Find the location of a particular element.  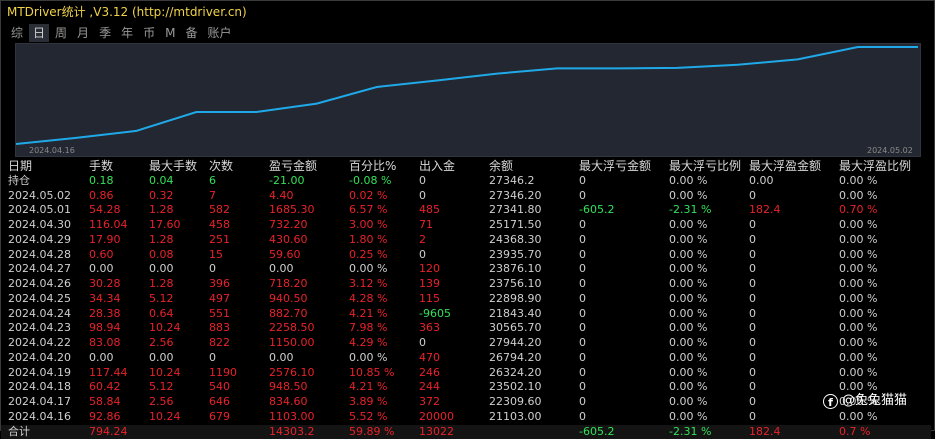

table-row-cell: 83.08 is located at coordinates (105, 343).